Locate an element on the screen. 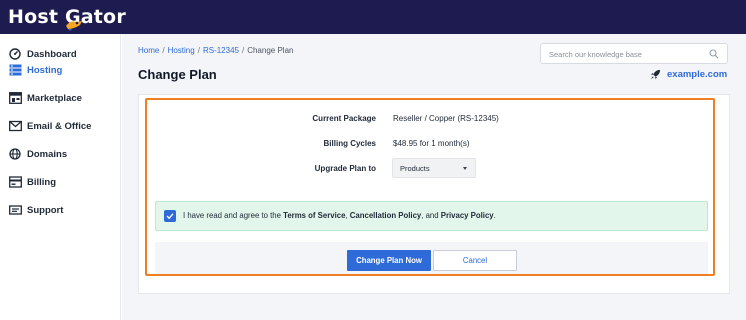  sidebar-item-email-office: Email & Office is located at coordinates (49, 126).